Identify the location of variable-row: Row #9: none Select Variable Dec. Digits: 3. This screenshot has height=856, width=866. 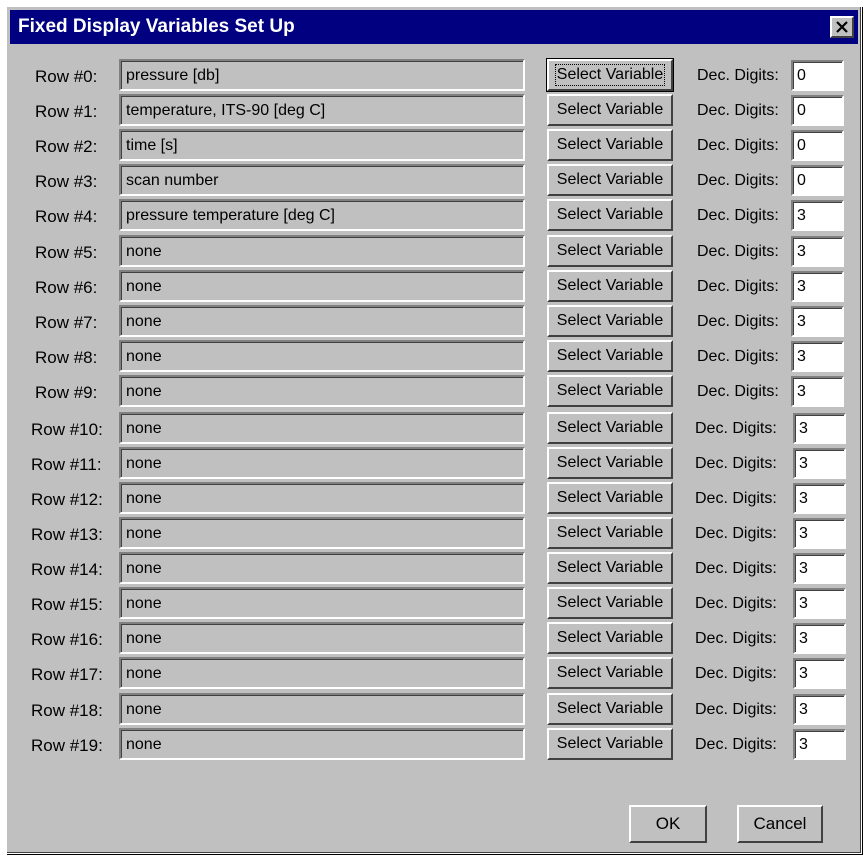
(435, 392).